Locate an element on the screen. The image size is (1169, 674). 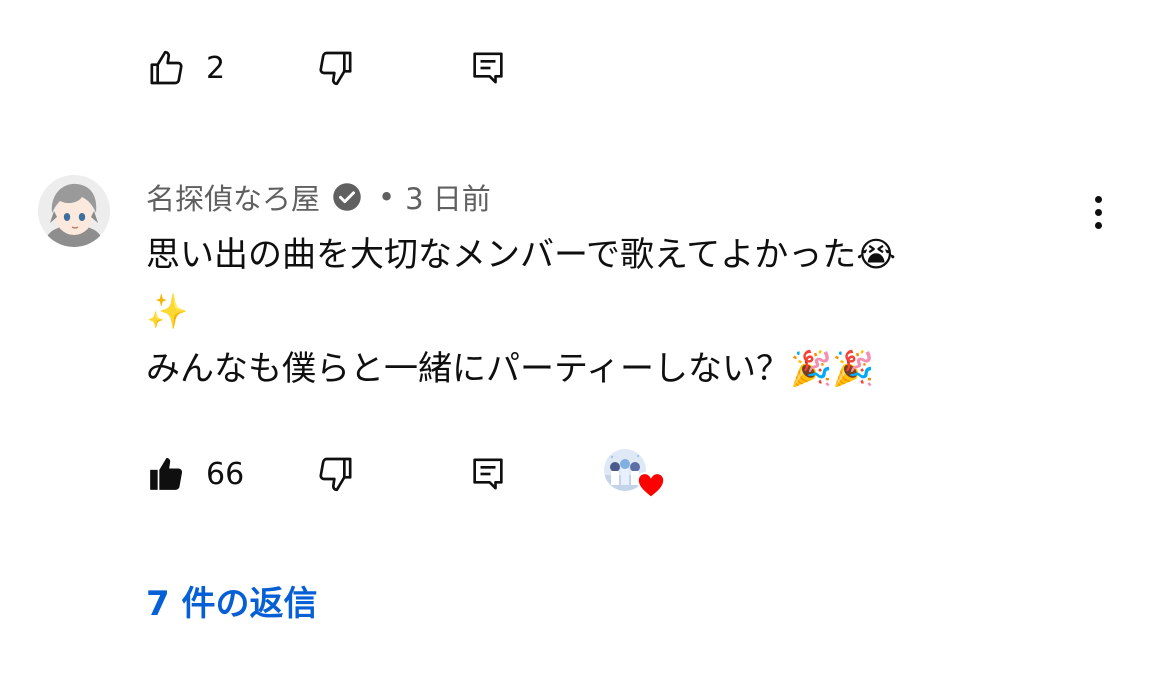
previous-comment-actions: 2 is located at coordinates (375, 68).